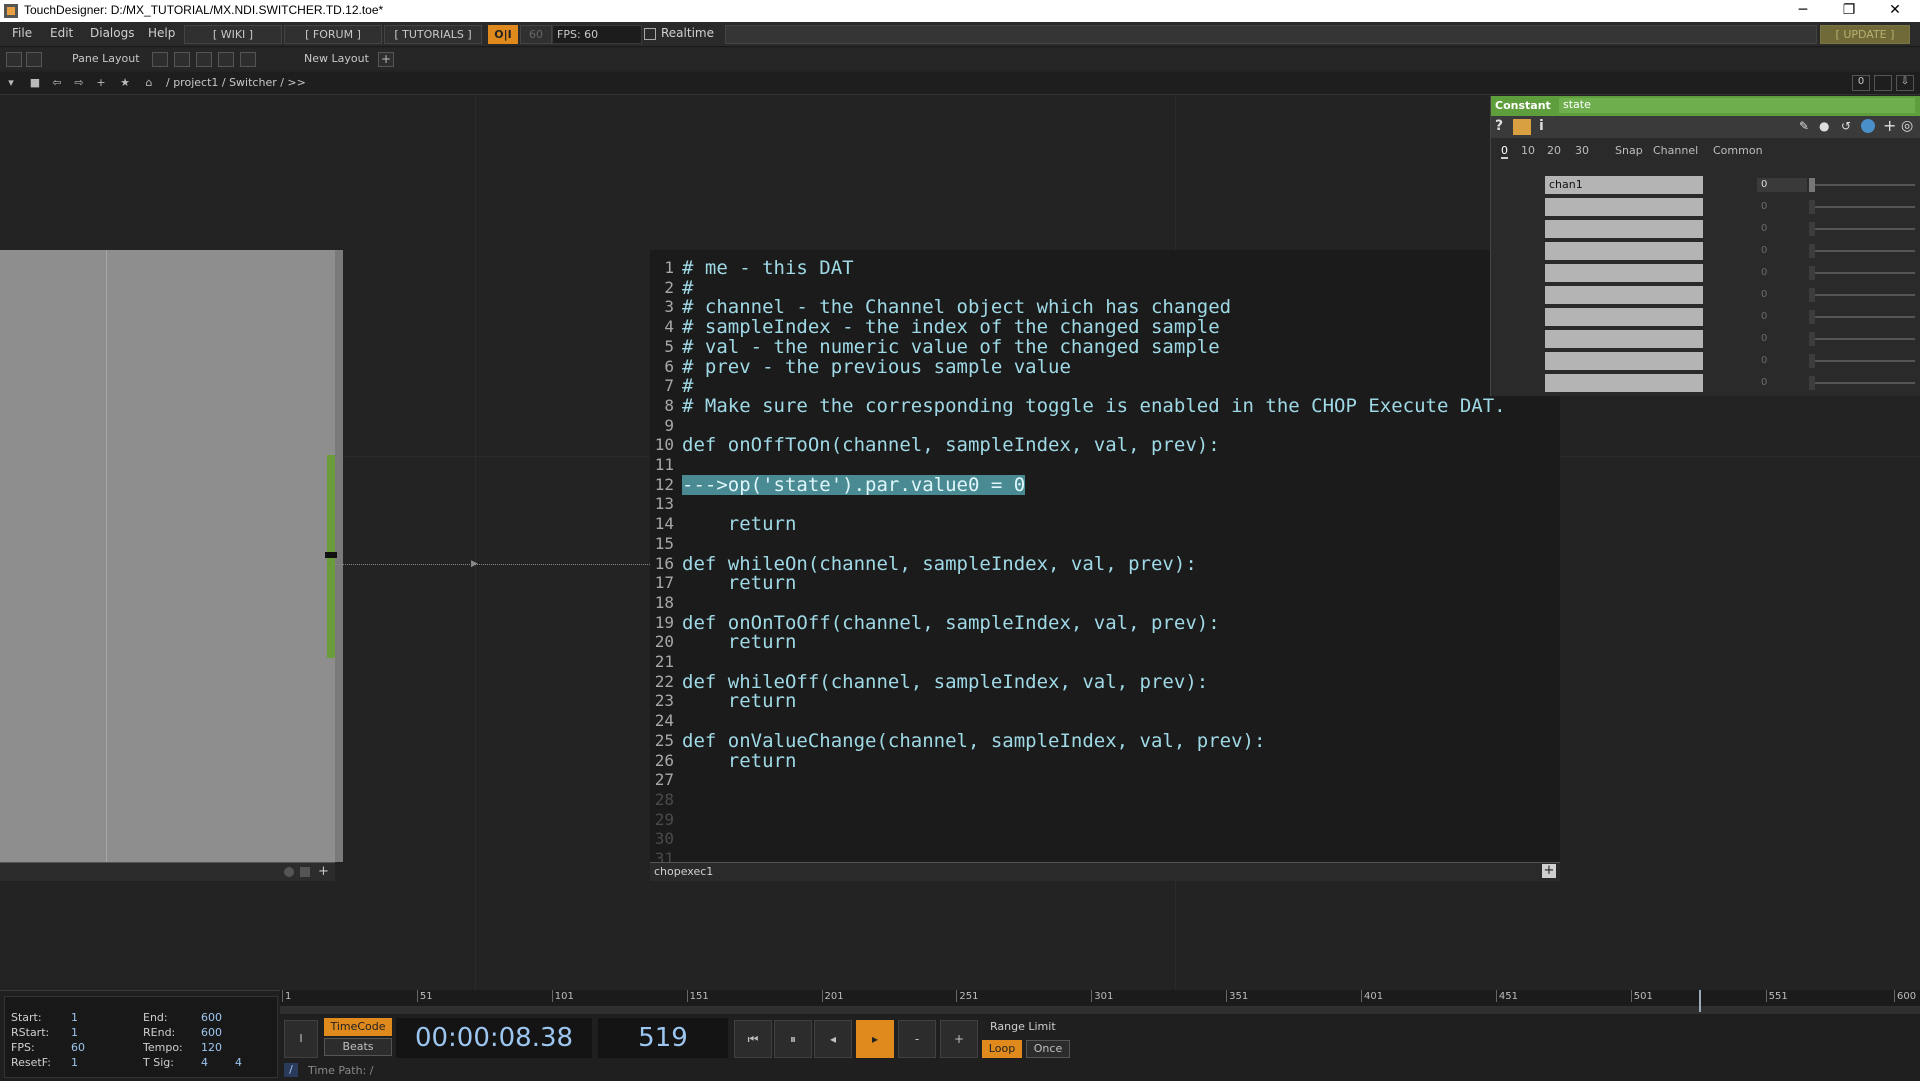 This screenshot has height=1081, width=1920. I want to click on realtime-checkbox, so click(650, 34).